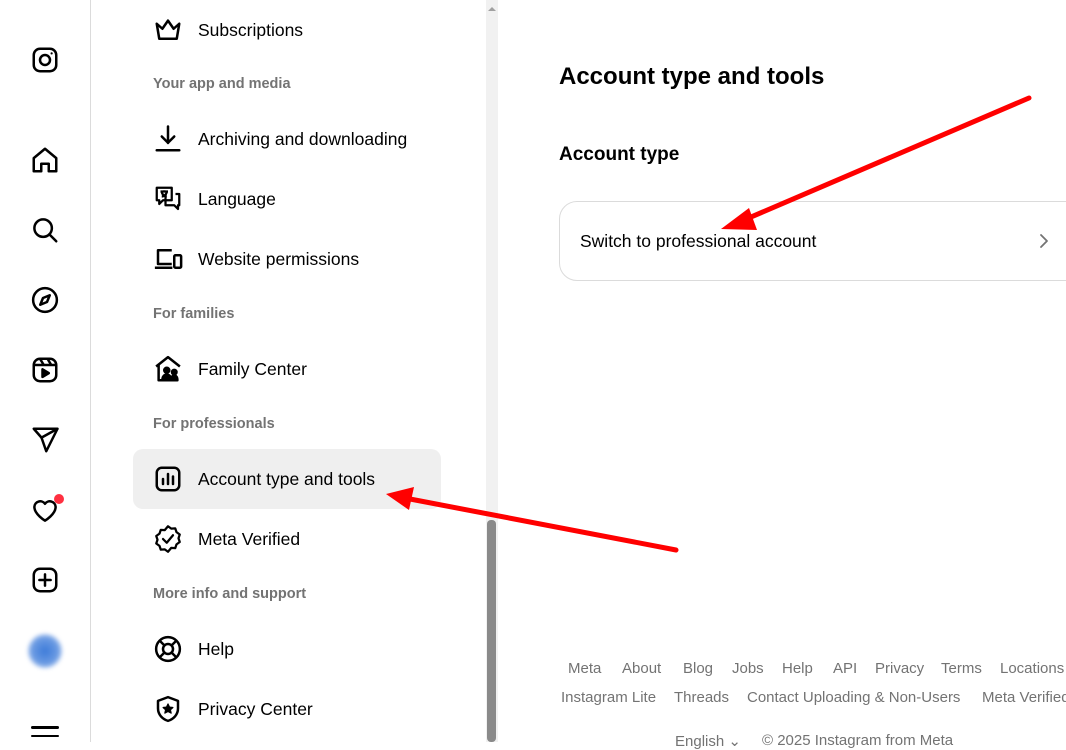  Describe the element at coordinates (708, 741) in the screenshot. I see `language-selector: English ⌄` at that location.